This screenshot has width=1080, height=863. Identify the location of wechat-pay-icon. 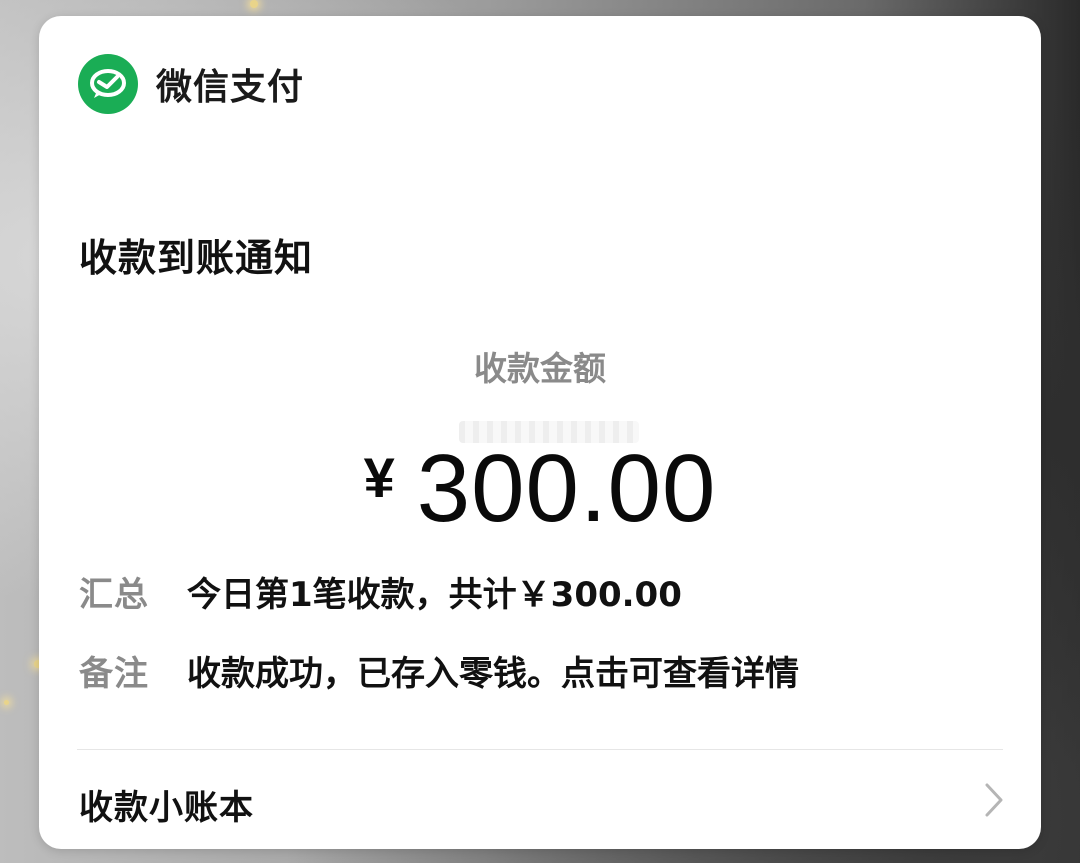
(108, 84).